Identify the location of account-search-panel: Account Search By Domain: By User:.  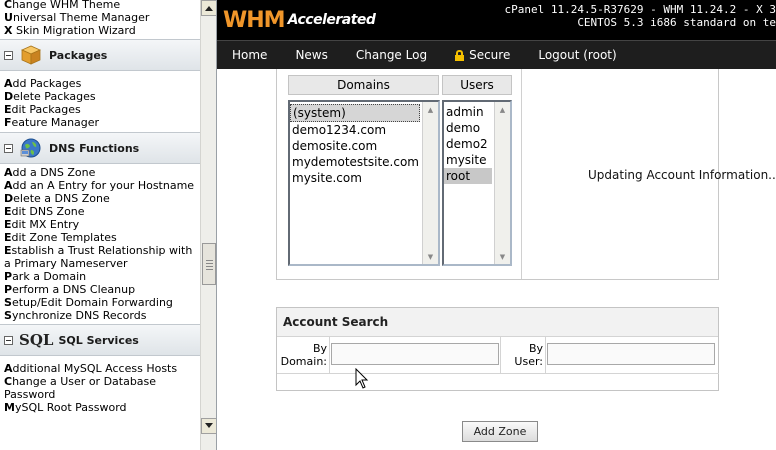
(497, 349).